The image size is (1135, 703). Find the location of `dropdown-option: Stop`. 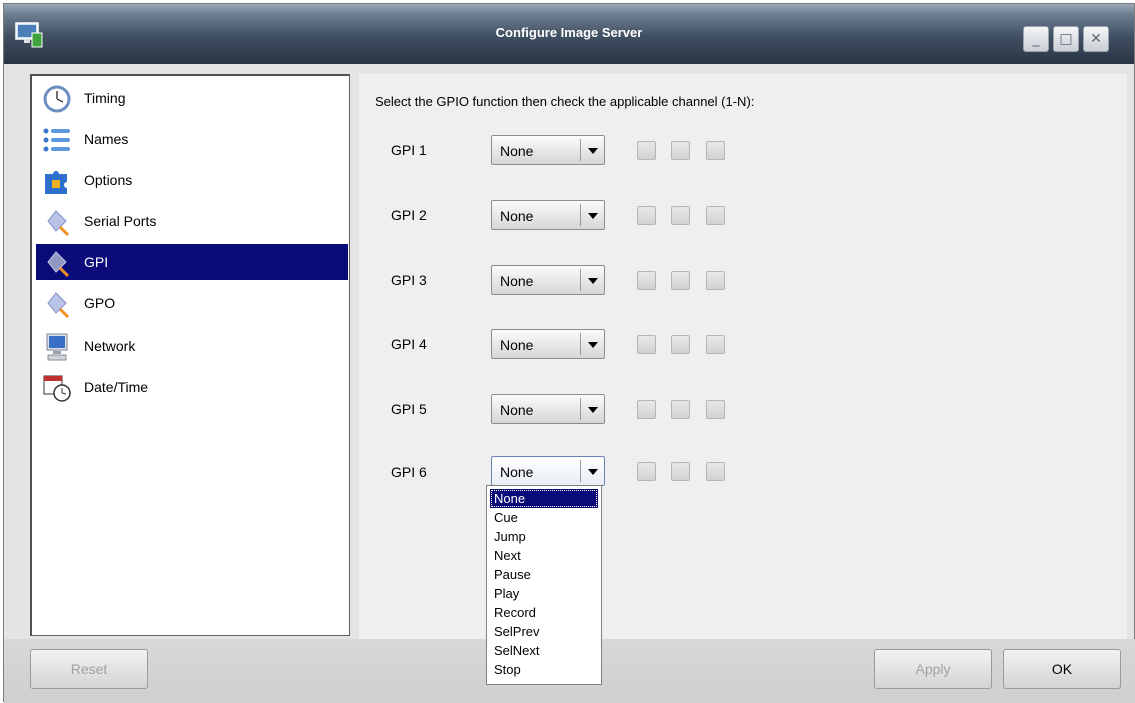

dropdown-option: Stop is located at coordinates (544, 669).